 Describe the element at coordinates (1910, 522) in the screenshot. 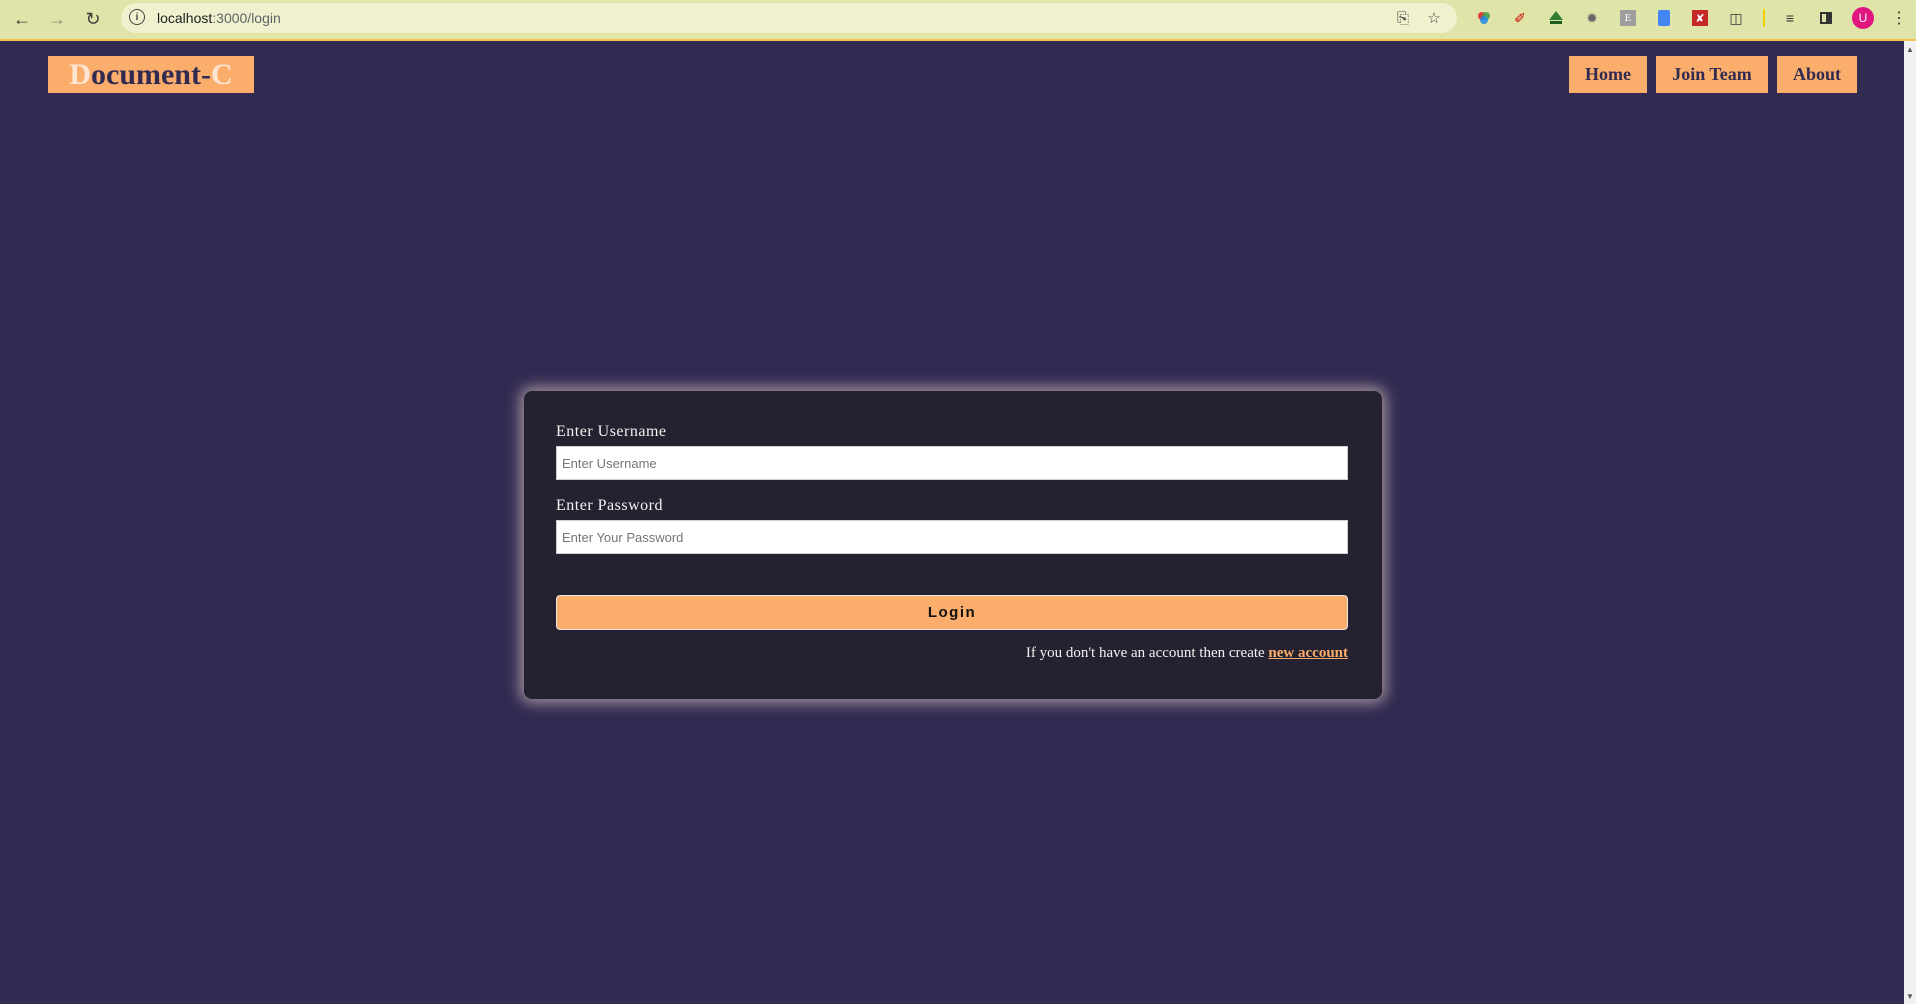

I see `page-scrollbar: ▲ ▼` at that location.